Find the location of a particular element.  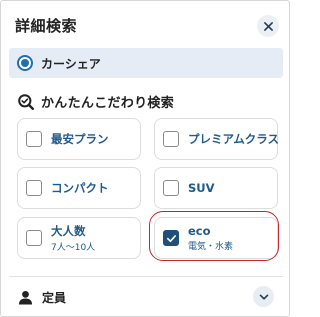

expand-button is located at coordinates (263, 296).